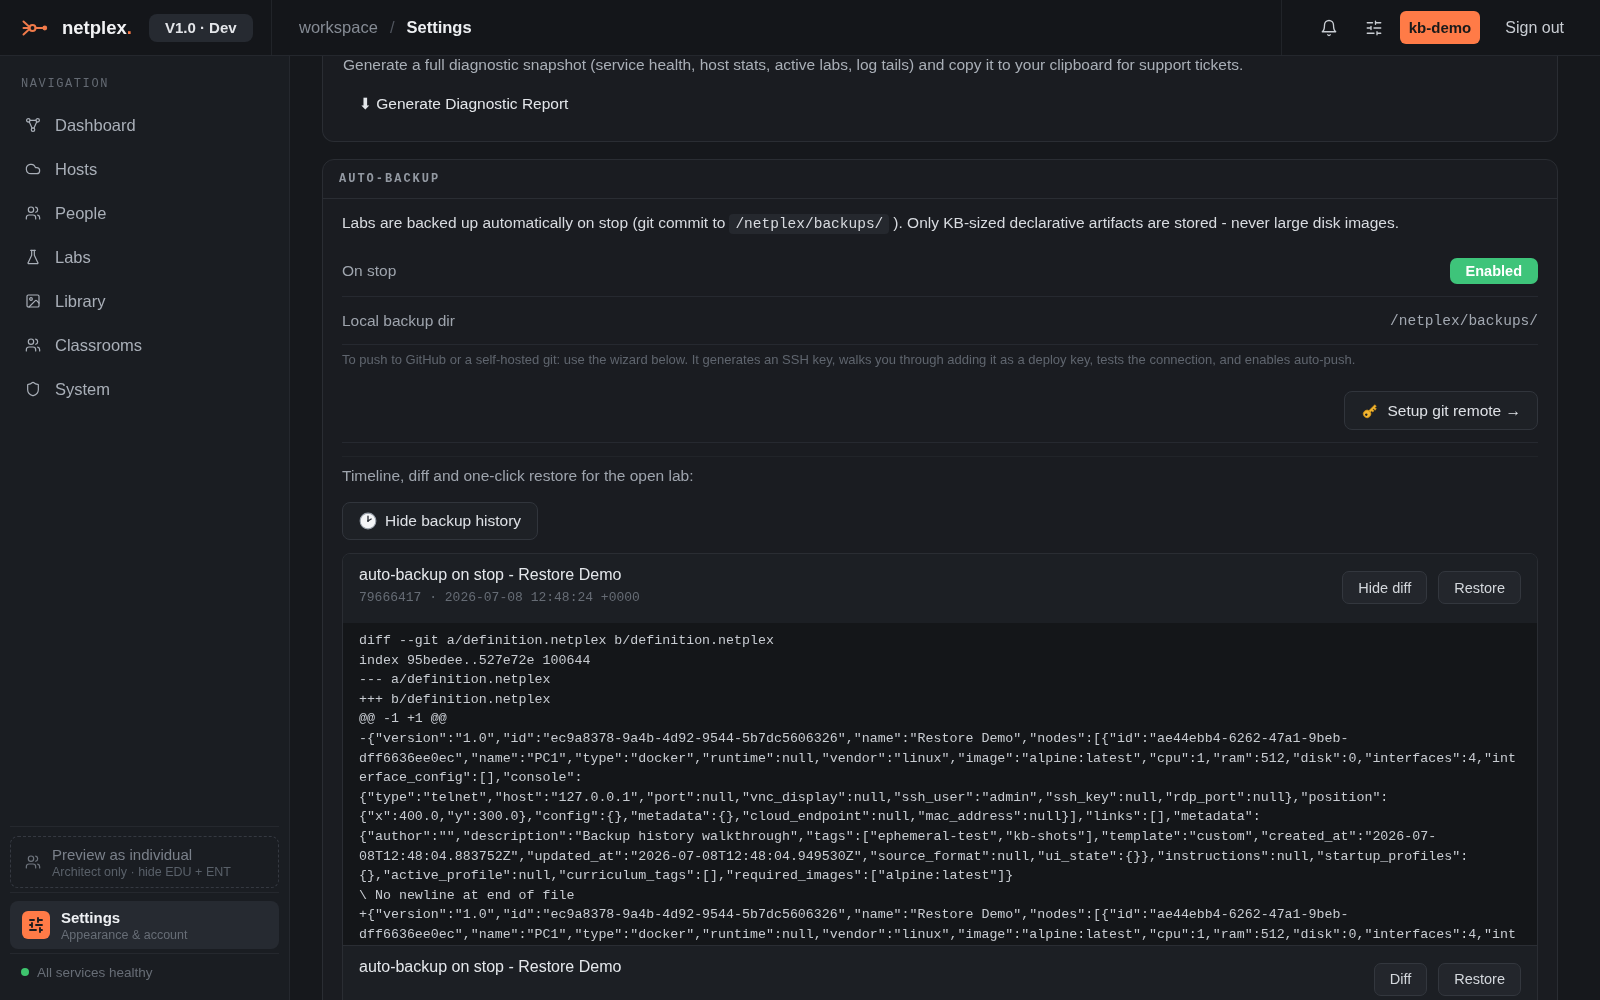  What do you see at coordinates (471, 778) in the screenshot?
I see `diff-line: erface_config":[],"console":` at bounding box center [471, 778].